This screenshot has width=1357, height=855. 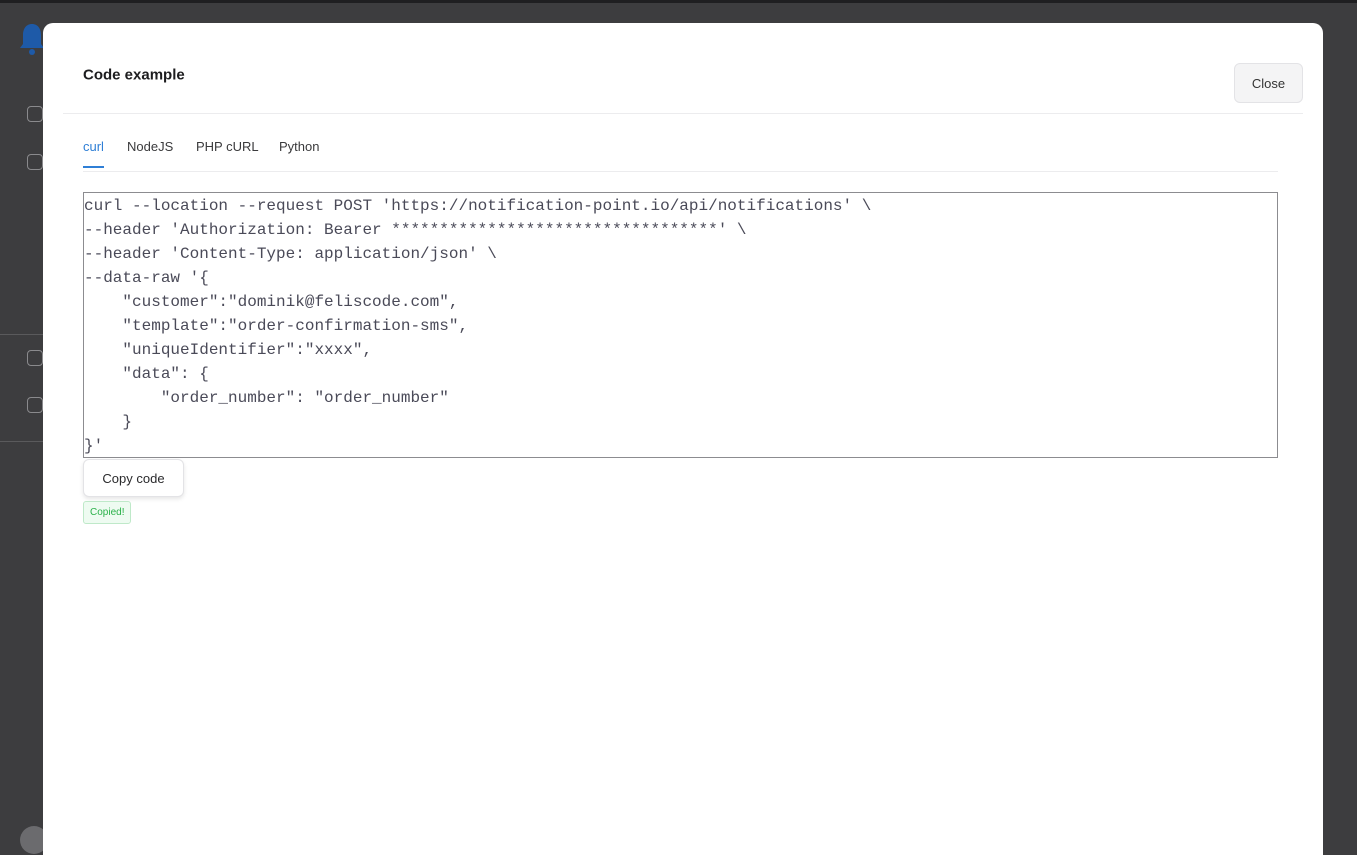 What do you see at coordinates (133, 478) in the screenshot?
I see `copy-code-button: Copy code` at bounding box center [133, 478].